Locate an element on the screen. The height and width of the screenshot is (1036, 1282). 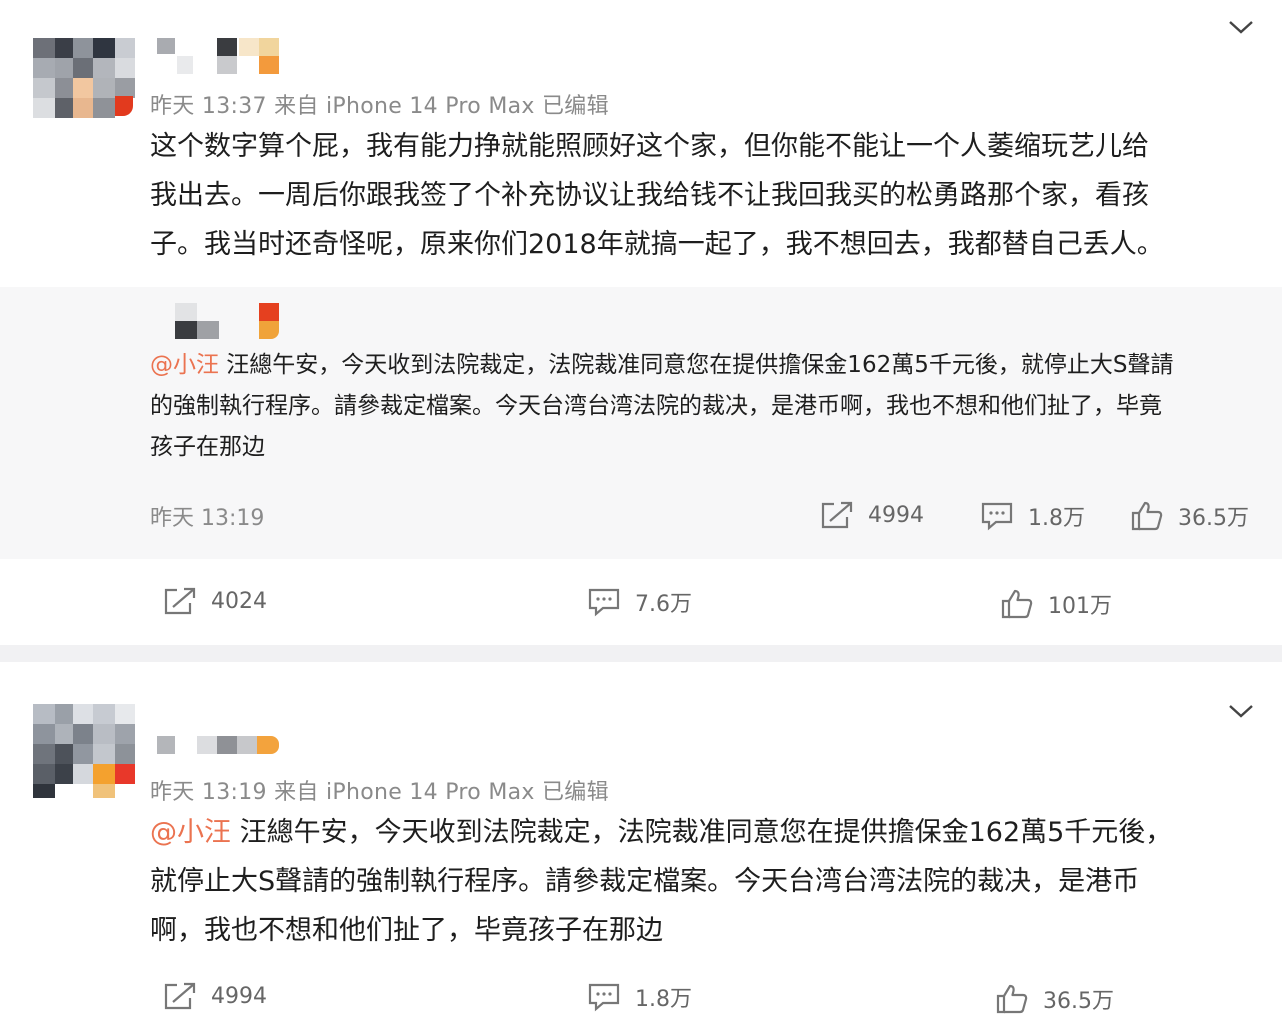
share-count: 4024 is located at coordinates (239, 601).